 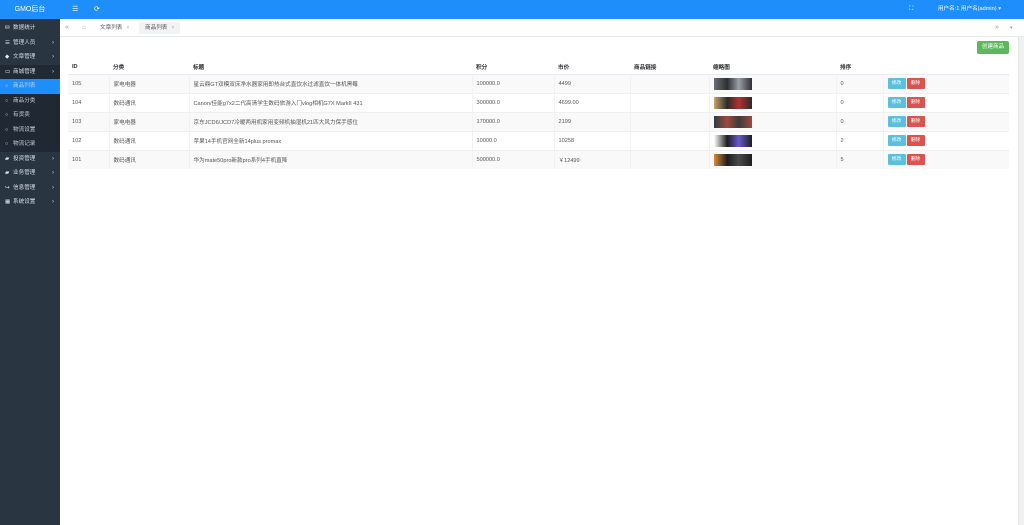 What do you see at coordinates (53, 71) in the screenshot?
I see `chevron-down-icon: ›` at bounding box center [53, 71].